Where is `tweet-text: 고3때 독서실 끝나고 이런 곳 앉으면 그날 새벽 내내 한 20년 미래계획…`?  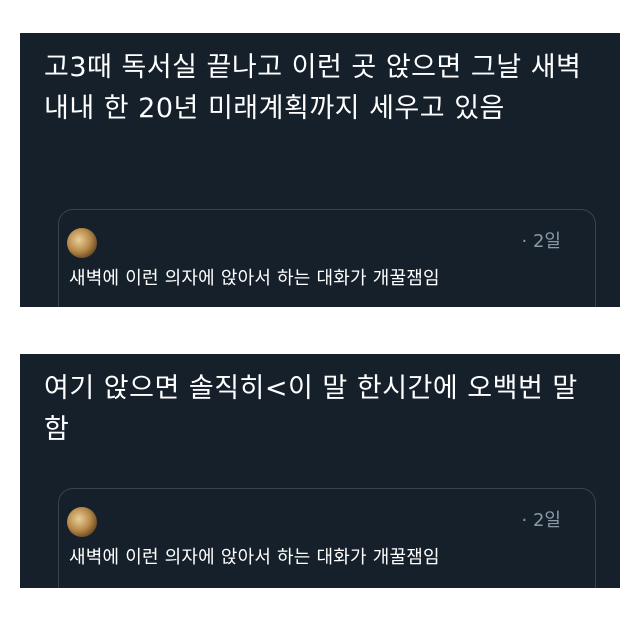
tweet-text: 고3때 독서실 끝나고 이런 곳 앉으면 그날 새벽 내내 한 20년 미래계획… is located at coordinates (313, 88).